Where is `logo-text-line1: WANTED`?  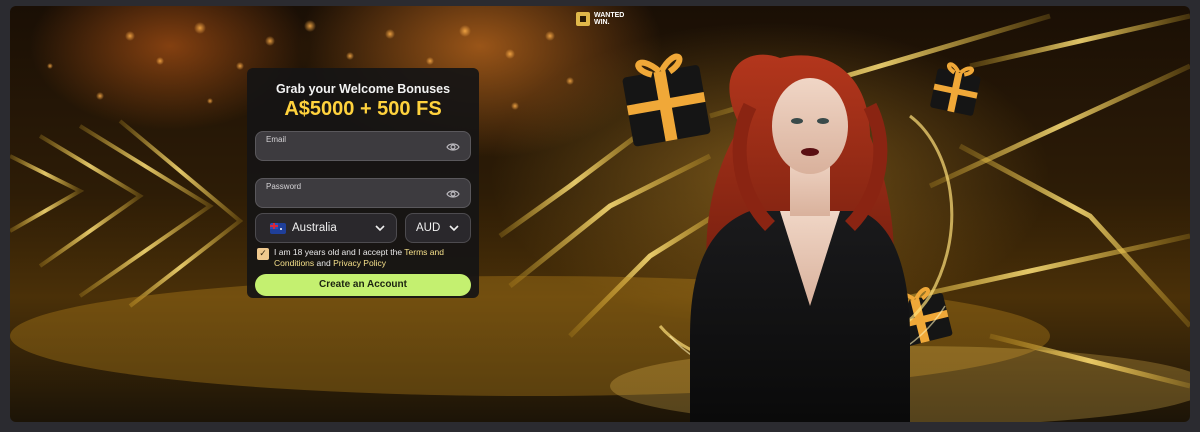
logo-text-line1: WANTED is located at coordinates (609, 15).